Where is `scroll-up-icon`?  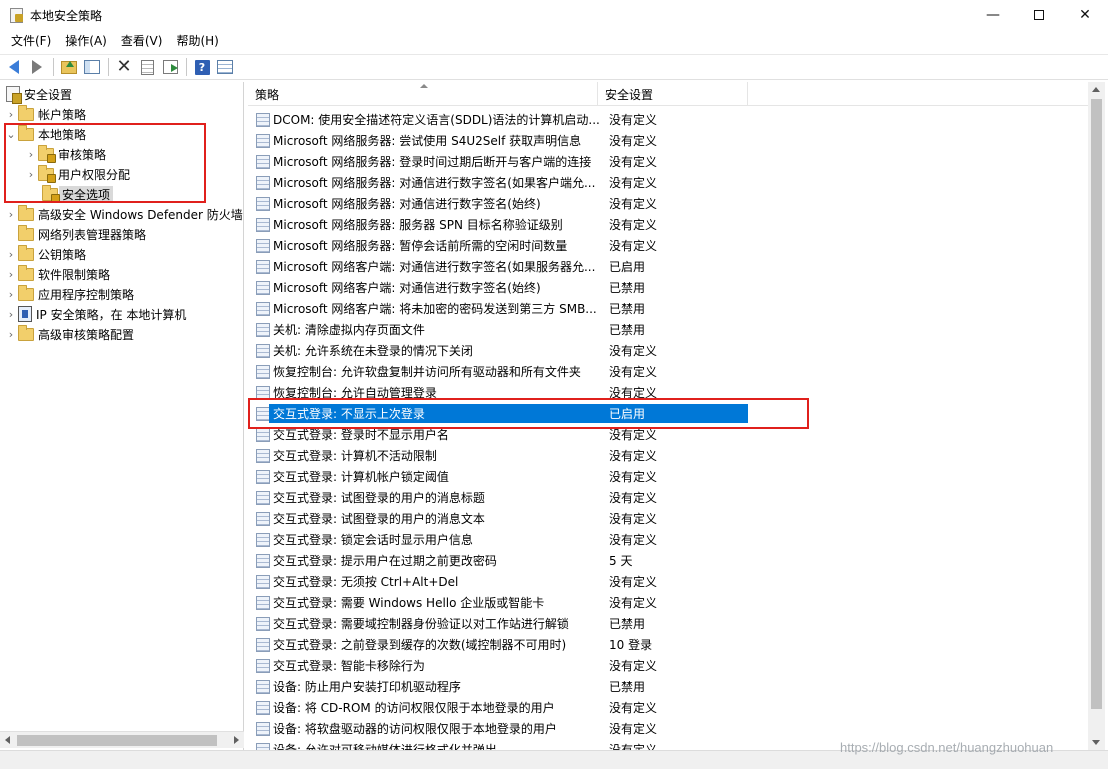 scroll-up-icon is located at coordinates (1096, 89).